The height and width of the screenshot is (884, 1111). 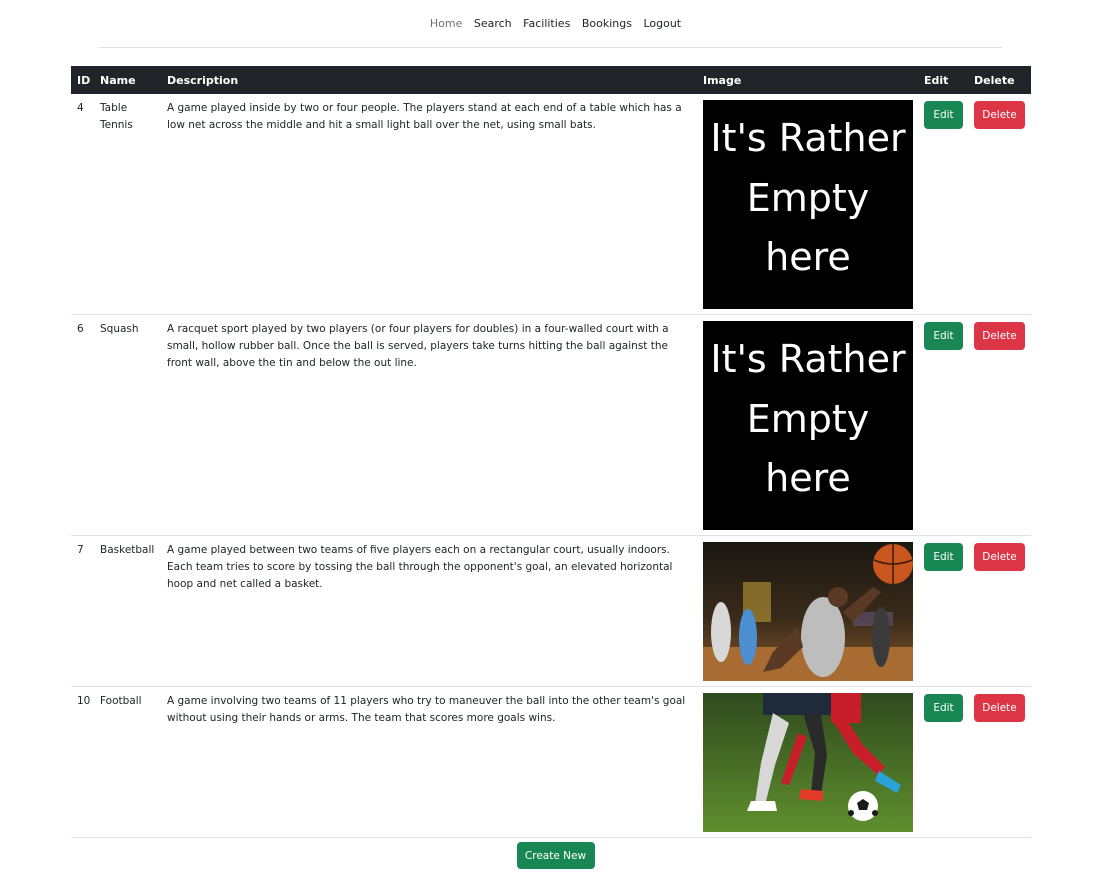 I want to click on nav-search-link: Search, so click(x=493, y=23).